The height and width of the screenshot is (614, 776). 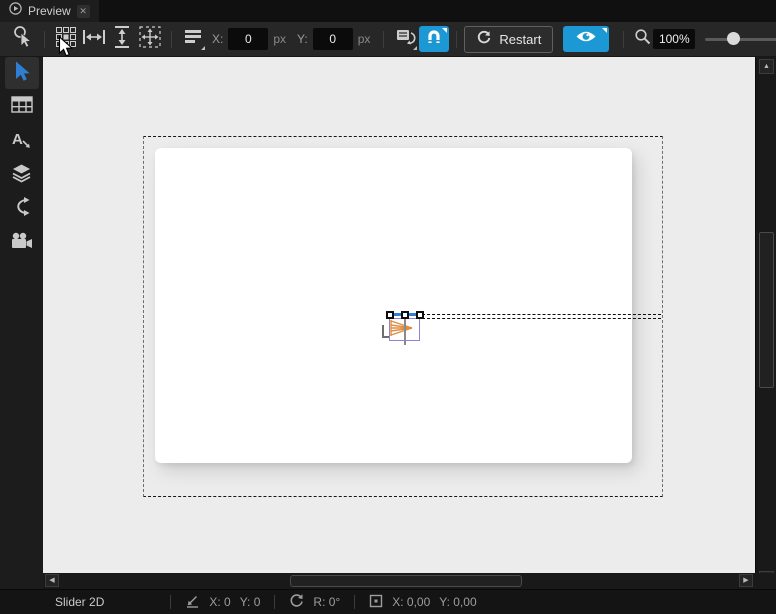 I want to click on fit-all-icon, so click(x=150, y=39).